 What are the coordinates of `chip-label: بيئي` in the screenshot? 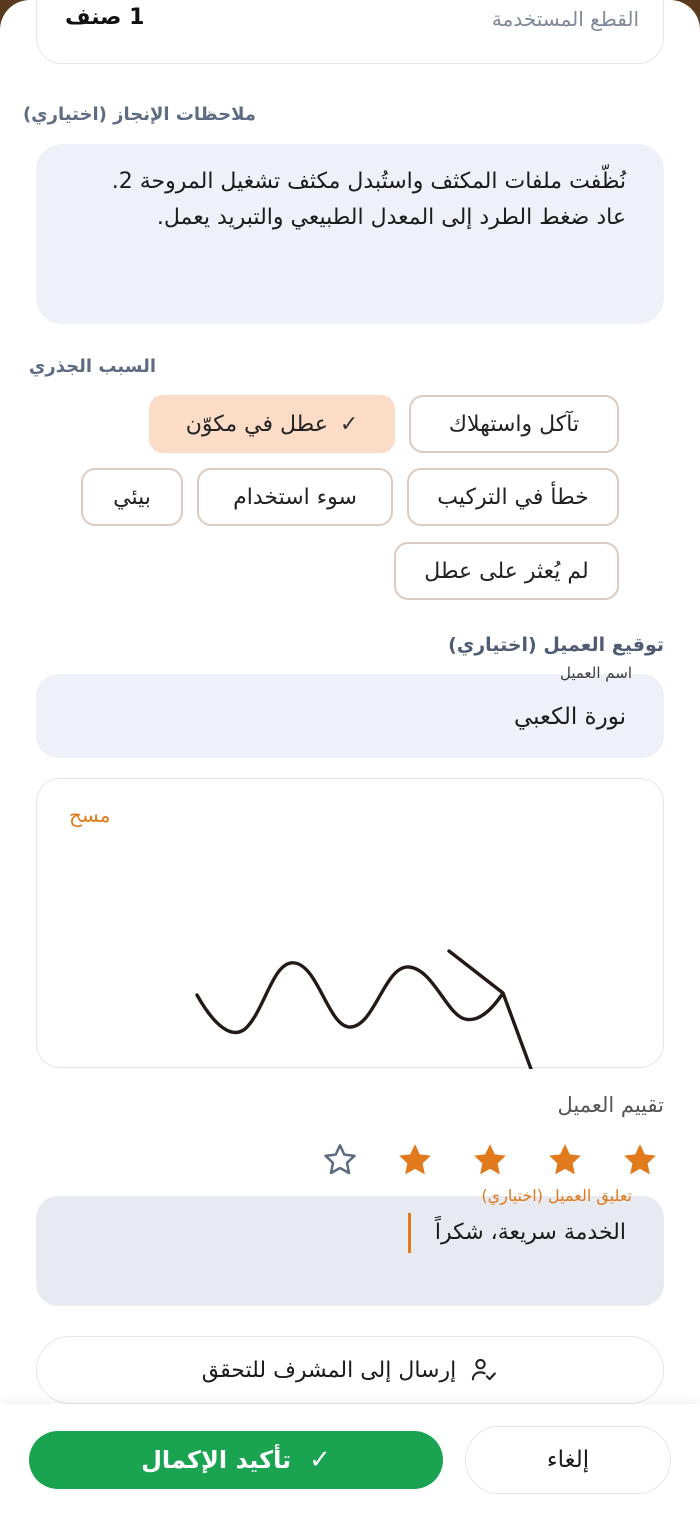 It's located at (132, 497).